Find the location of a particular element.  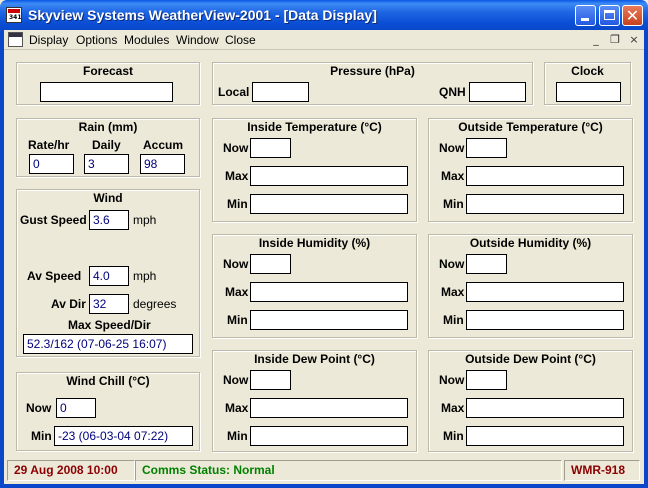

wind-avdir-field: 32 is located at coordinates (109, 304).